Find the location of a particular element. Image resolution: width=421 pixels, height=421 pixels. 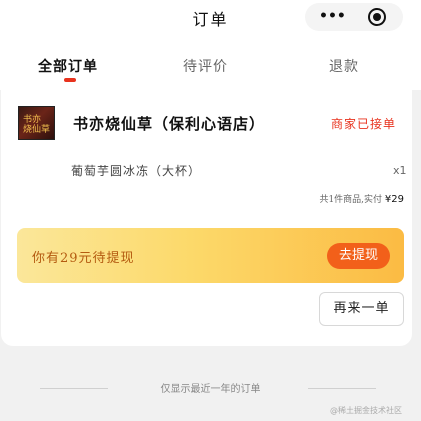

promo-text: 你有29元待提现 is located at coordinates (83, 258).